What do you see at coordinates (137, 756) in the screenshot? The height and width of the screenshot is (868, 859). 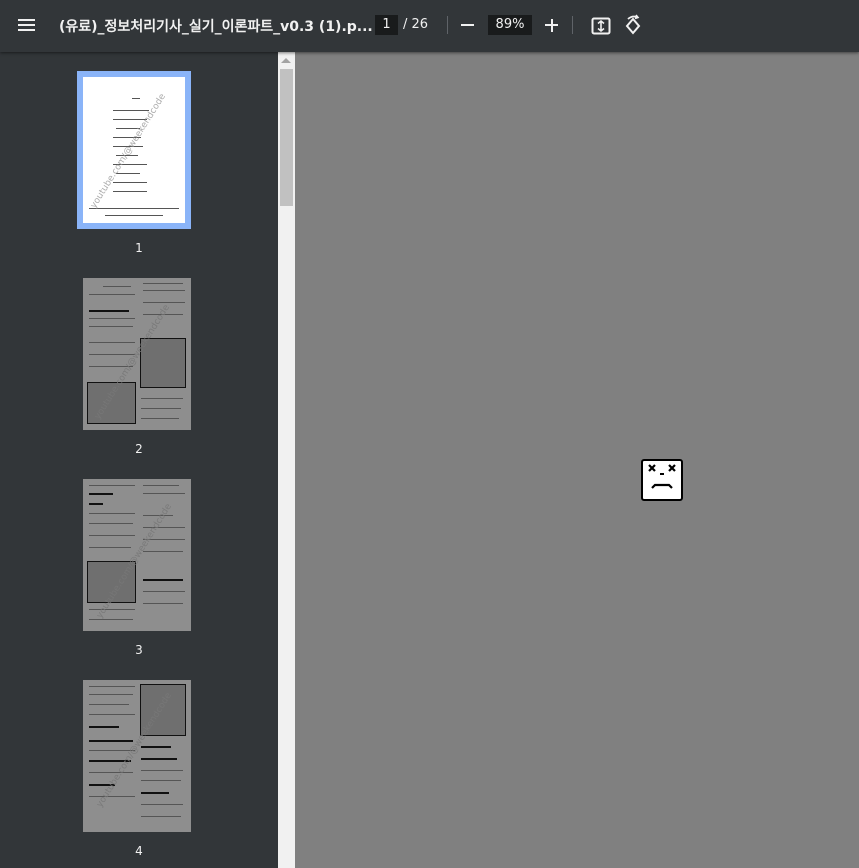 I see `thumbnail-page-4: youtube.com/@weekendcode` at bounding box center [137, 756].